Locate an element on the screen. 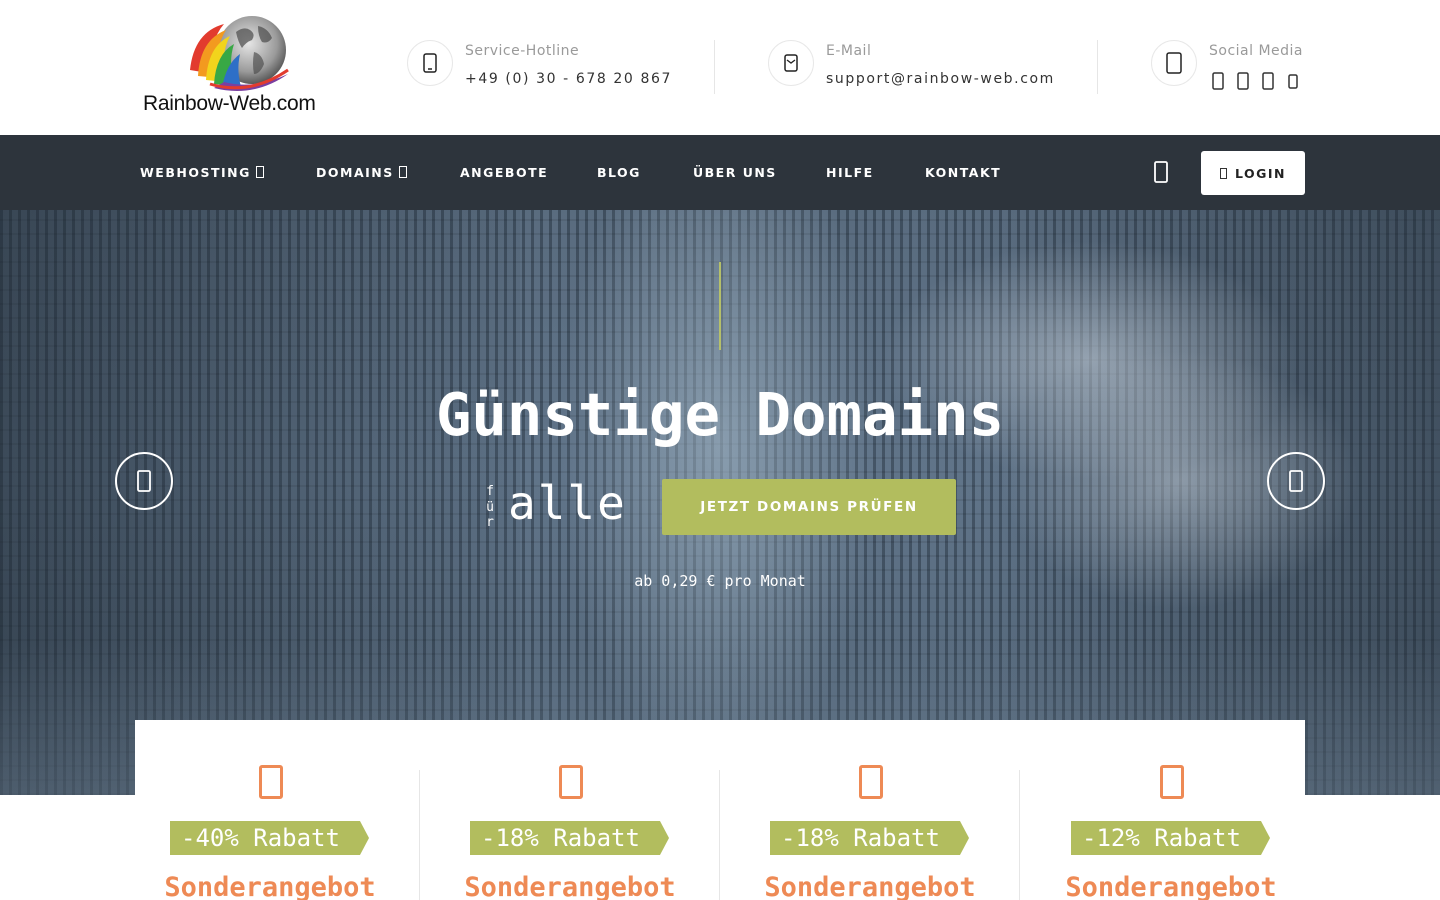  facebook-icon is located at coordinates (1217, 81).